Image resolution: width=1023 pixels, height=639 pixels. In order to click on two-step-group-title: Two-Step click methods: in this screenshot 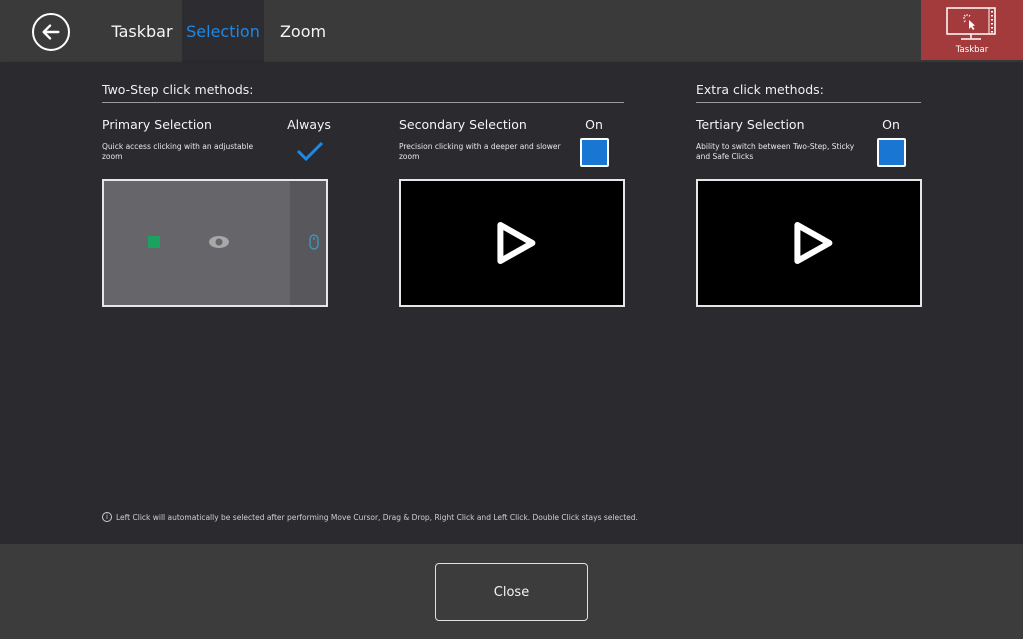, I will do `click(178, 89)`.